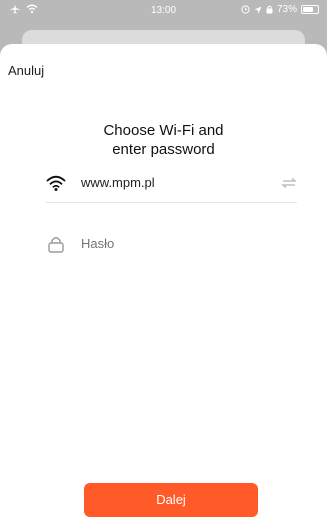  What do you see at coordinates (56, 245) in the screenshot?
I see `lock-icon` at bounding box center [56, 245].